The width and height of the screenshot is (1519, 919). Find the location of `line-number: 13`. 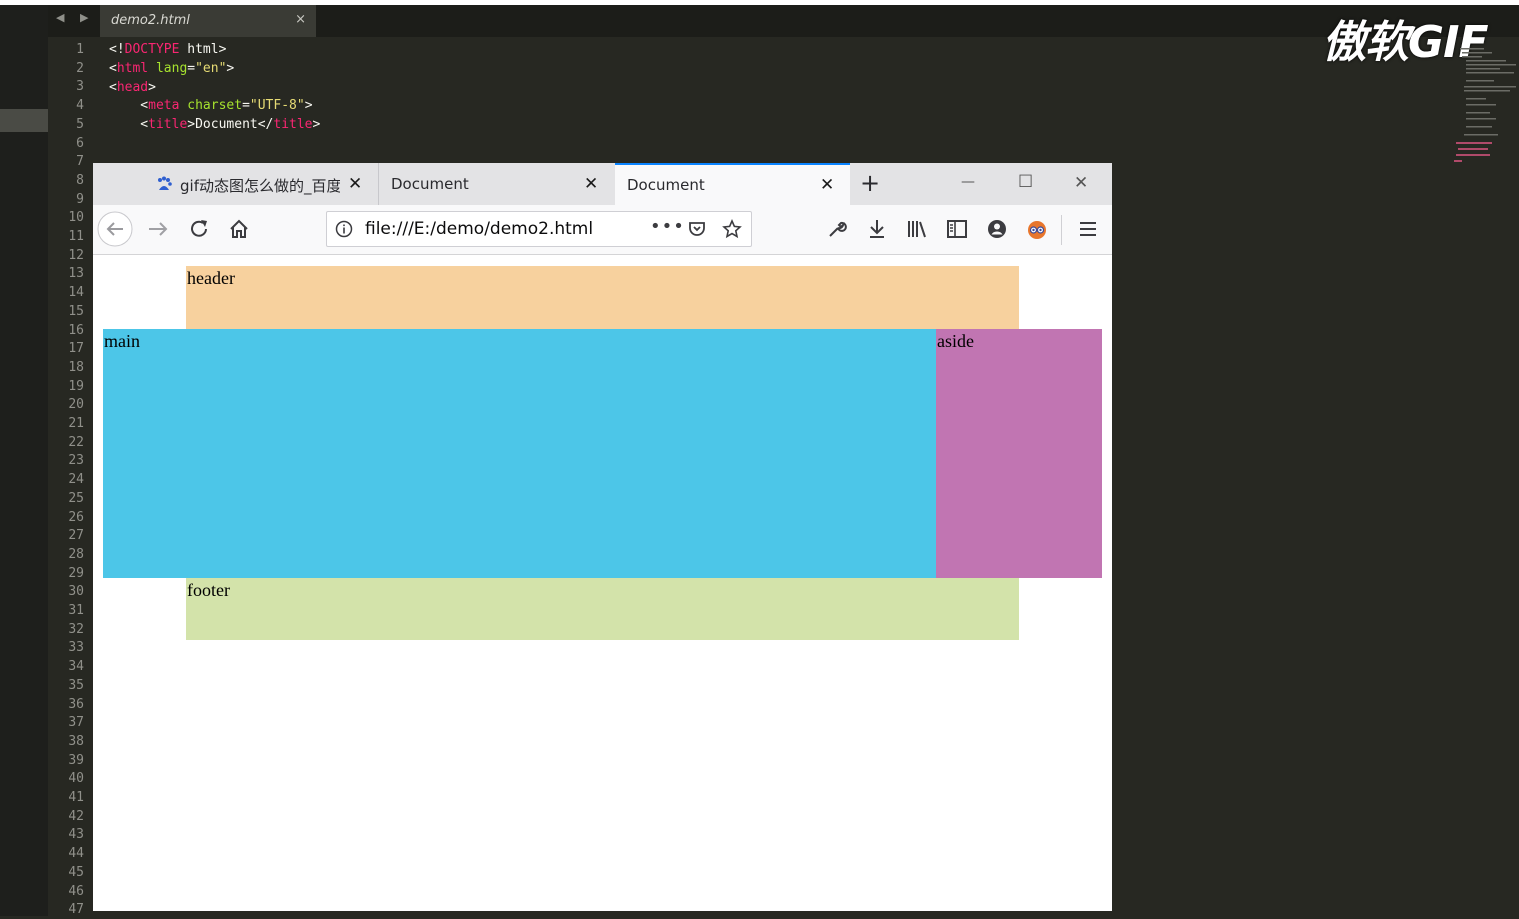

line-number: 13 is located at coordinates (76, 274).